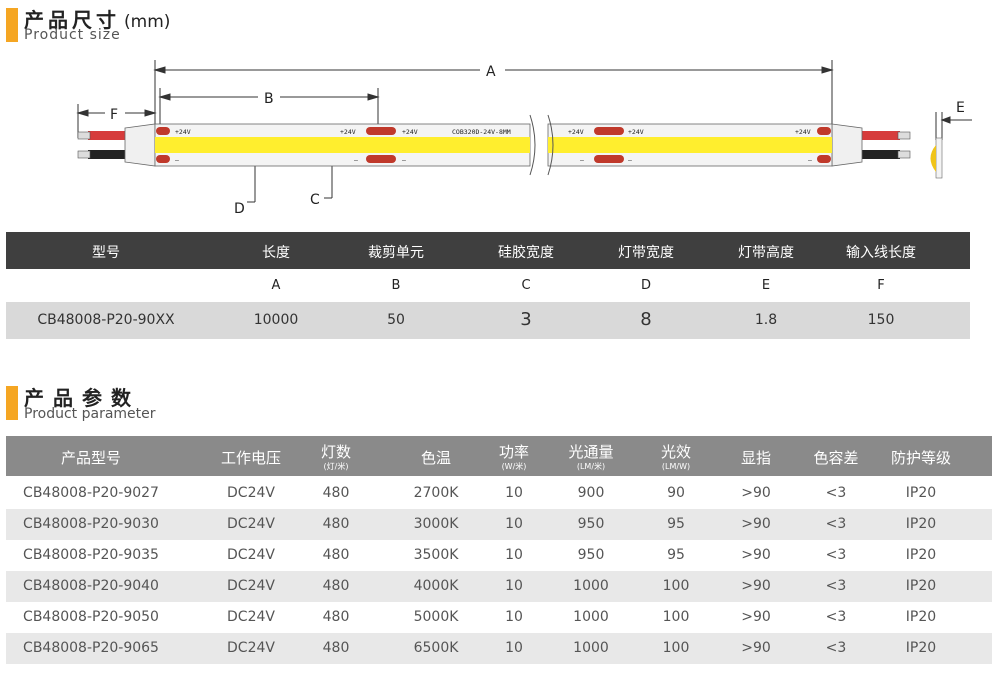 This screenshot has height=681, width=998. What do you see at coordinates (591, 493) in the screenshot?
I see `row-lumen: 900` at bounding box center [591, 493].